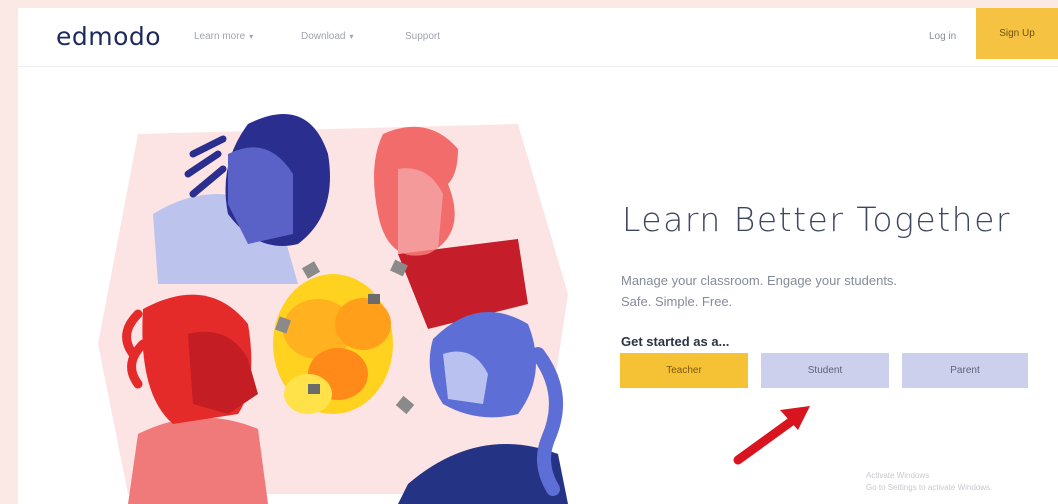 This screenshot has height=504, width=1058. I want to click on nav-link-support: Support, so click(422, 36).